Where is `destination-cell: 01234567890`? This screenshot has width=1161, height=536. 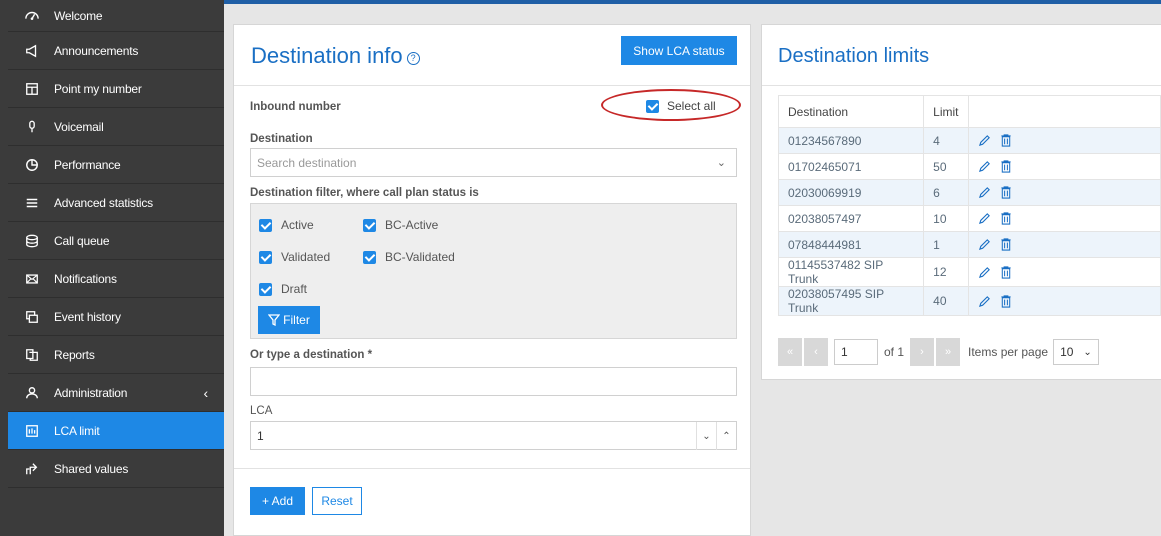
destination-cell: 01234567890 is located at coordinates (851, 140).